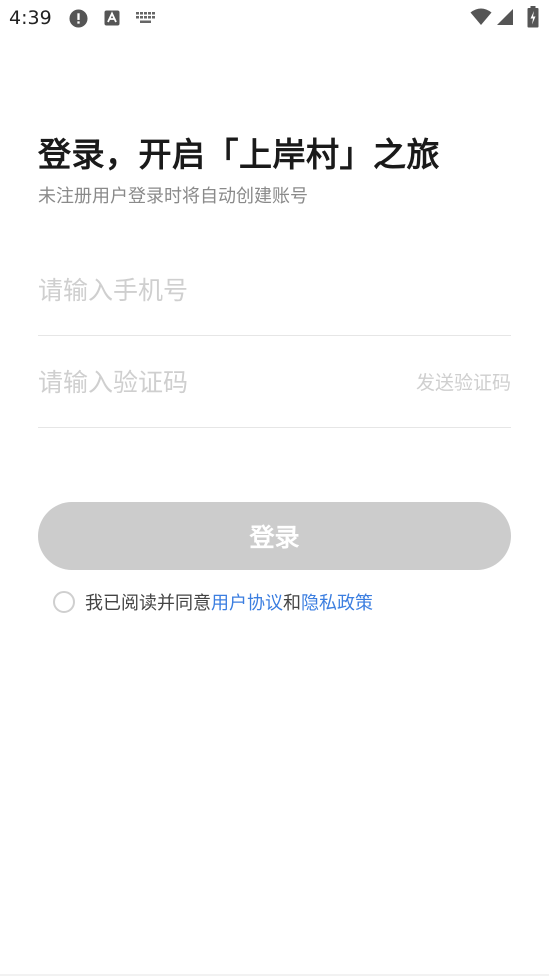  Describe the element at coordinates (463, 381) in the screenshot. I see `send-code-button: 发送验证码` at that location.